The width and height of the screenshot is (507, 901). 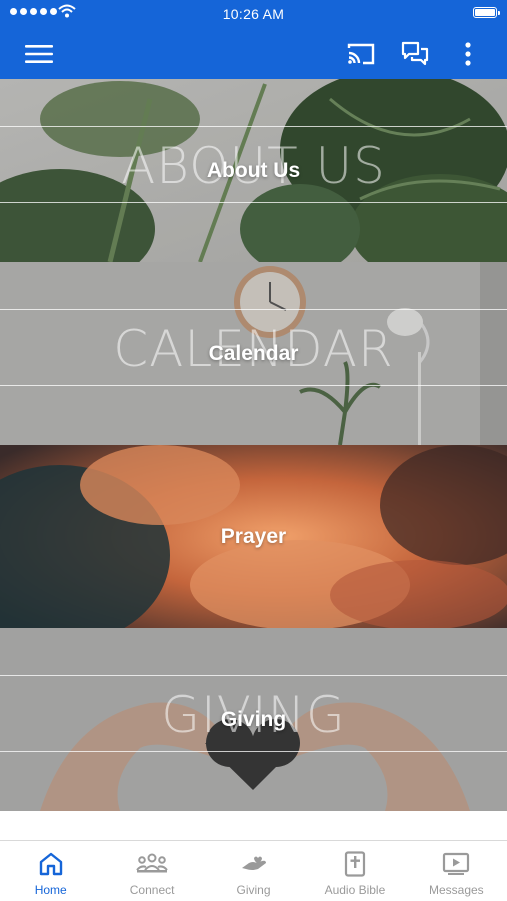 I want to click on bible-icon, so click(x=355, y=864).